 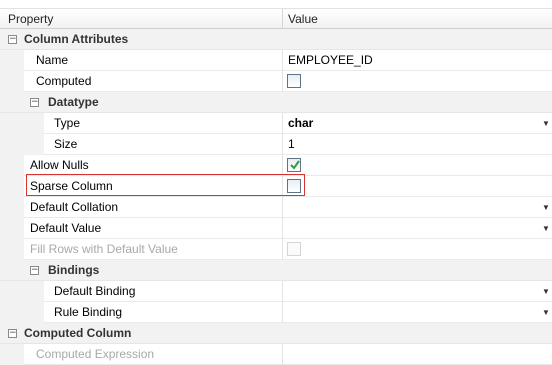 What do you see at coordinates (276, 207) in the screenshot?
I see `property-row-default-collation: Default Collation ▼` at bounding box center [276, 207].